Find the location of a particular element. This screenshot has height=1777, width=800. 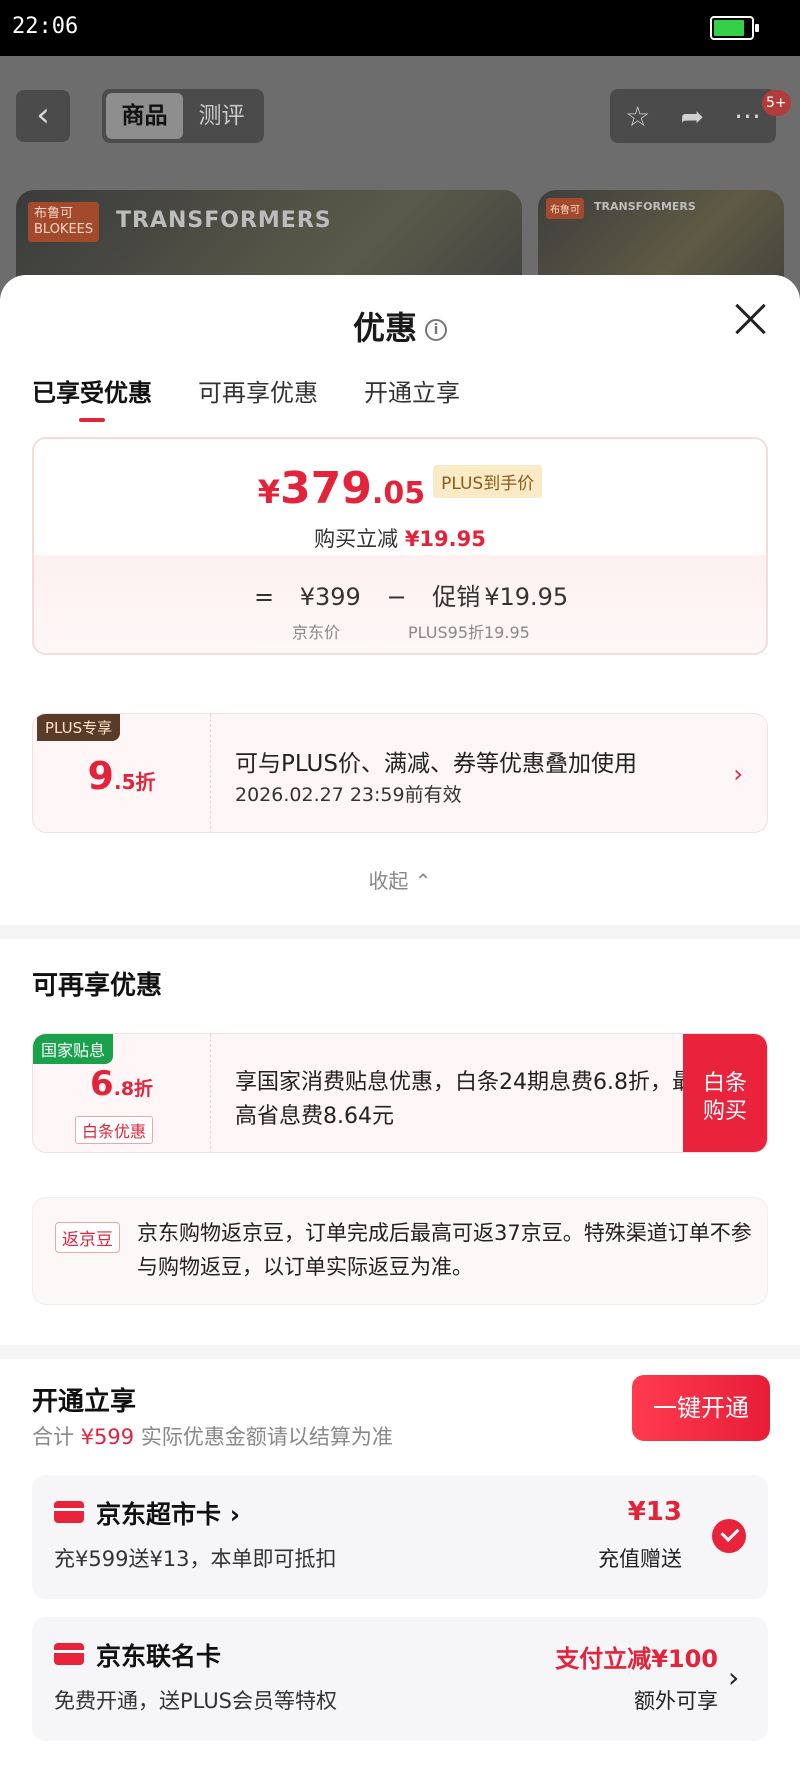

baitiao-tag: 白条优惠 is located at coordinates (114, 1130).